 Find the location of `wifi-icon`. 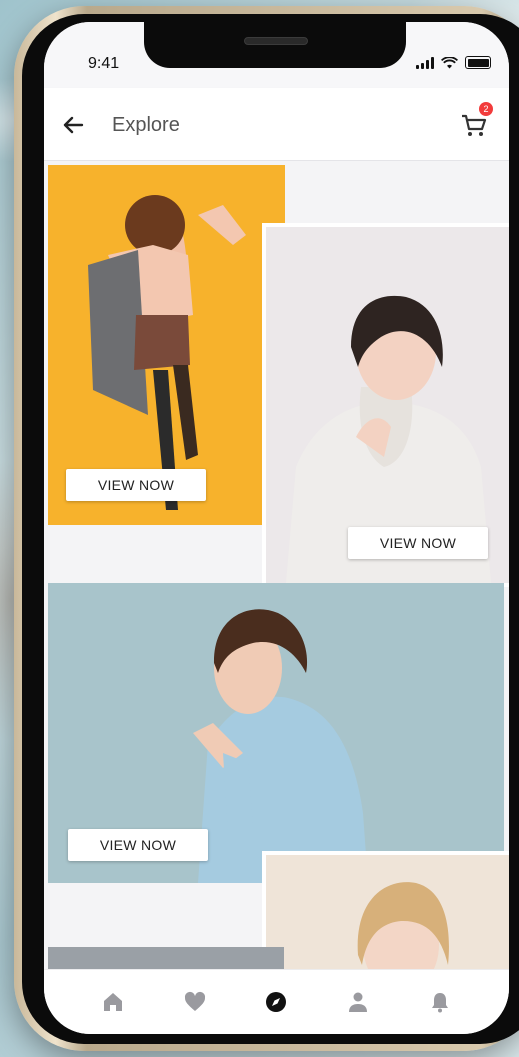

wifi-icon is located at coordinates (449, 62).